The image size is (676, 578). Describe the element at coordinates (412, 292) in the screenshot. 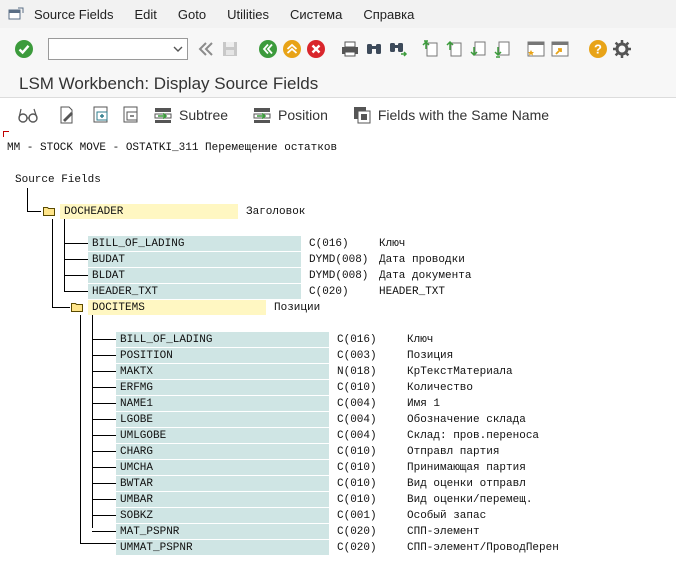

I see `field-desc: HEADER_TXT` at that location.